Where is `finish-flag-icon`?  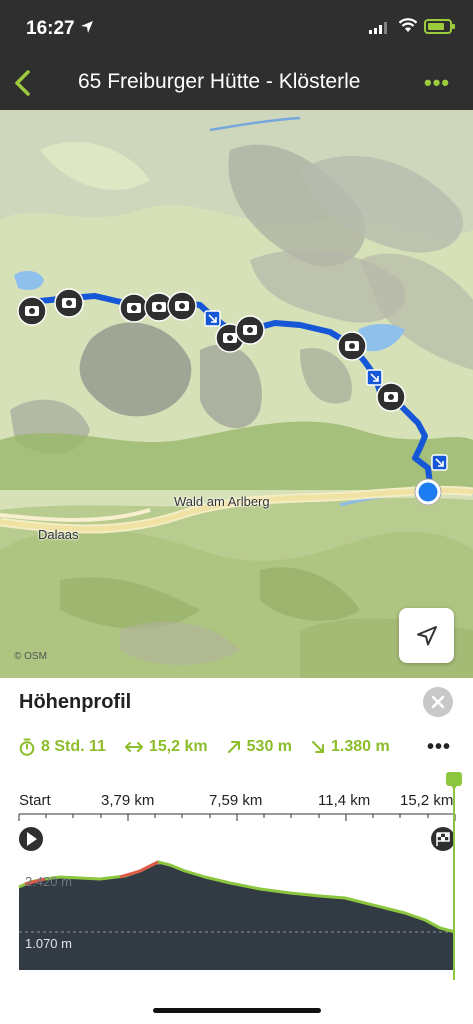 finish-flag-icon is located at coordinates (443, 839).